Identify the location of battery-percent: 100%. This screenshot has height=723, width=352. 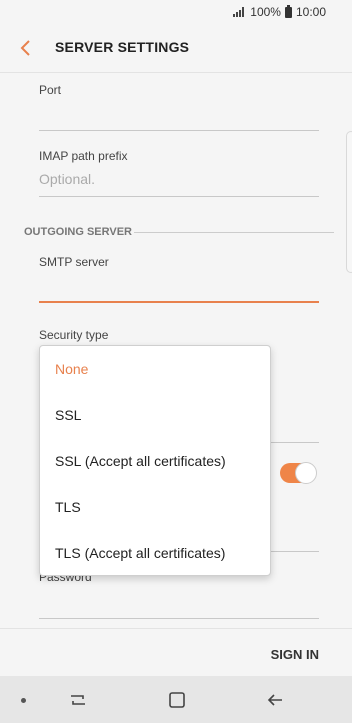
(265, 12).